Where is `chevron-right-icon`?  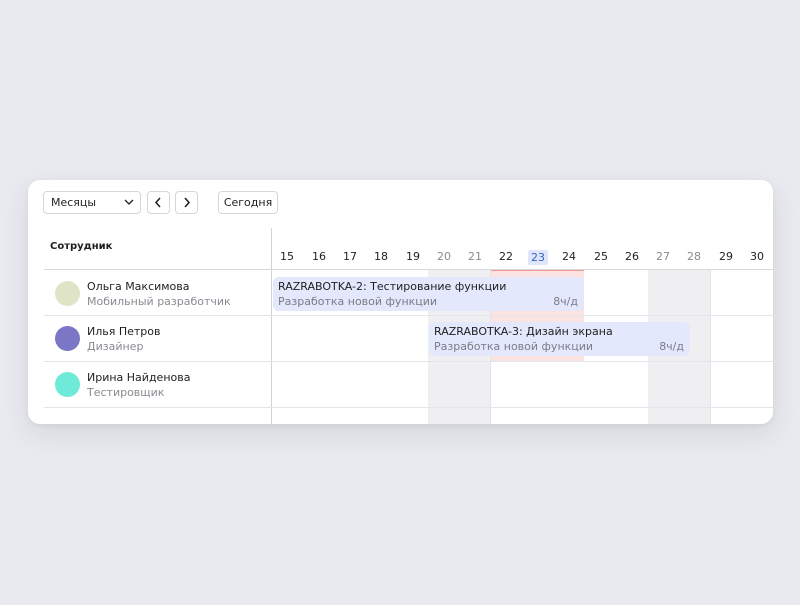
chevron-right-icon is located at coordinates (187, 202).